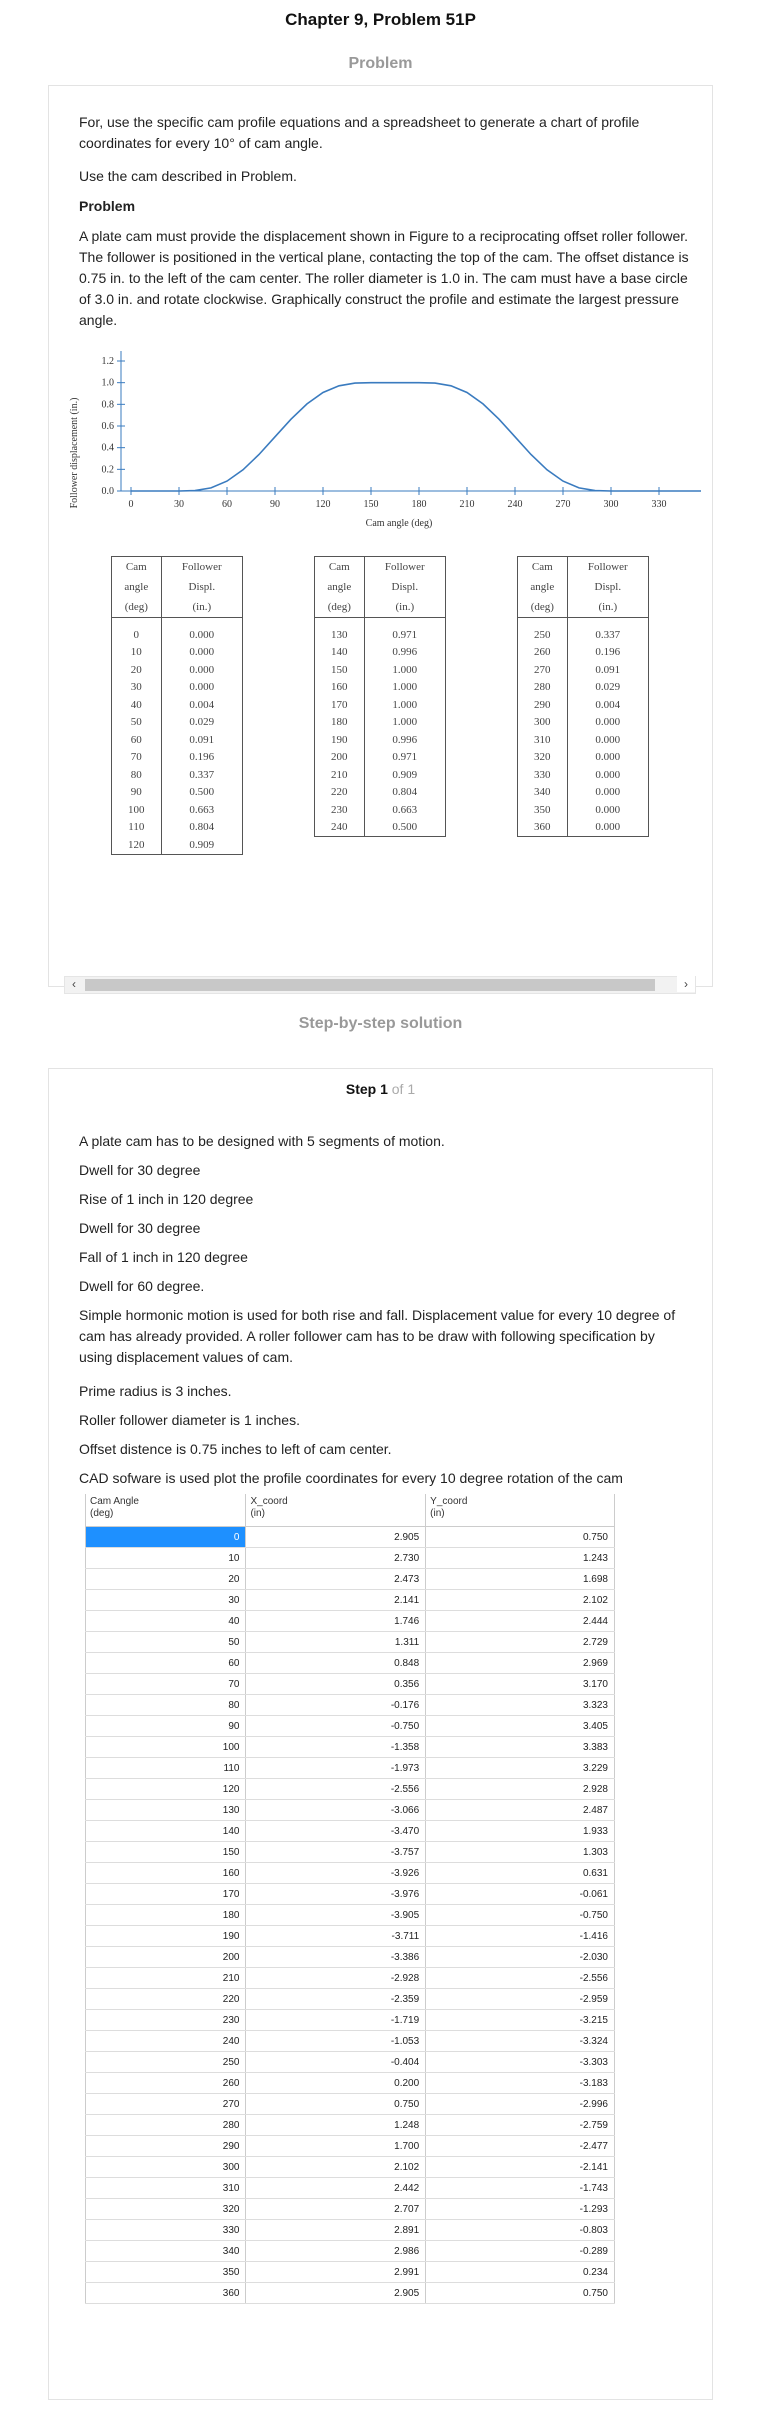 The image size is (761, 2424). I want to click on cam-angle-cell: 270, so click(166, 2104).